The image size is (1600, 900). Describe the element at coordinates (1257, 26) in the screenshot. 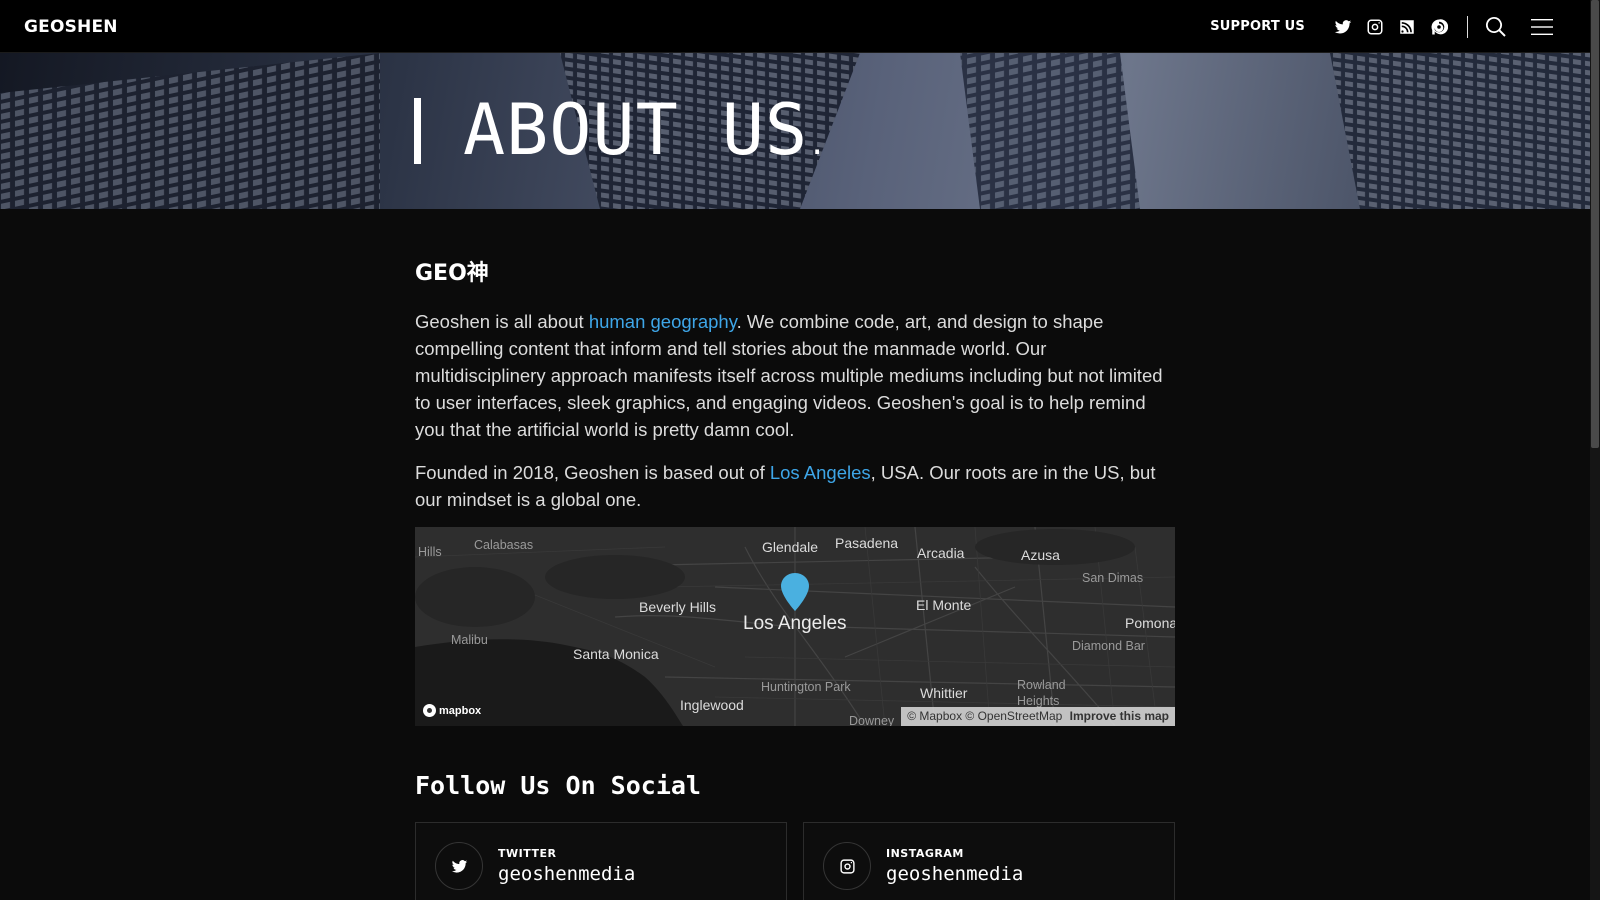

I see `support-us-link: SUPPORT US` at that location.